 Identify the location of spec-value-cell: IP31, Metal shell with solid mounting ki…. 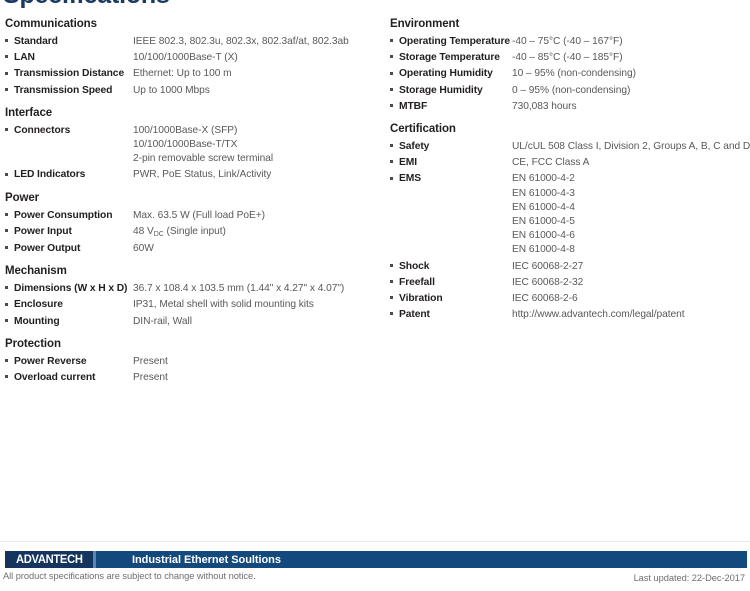
(223, 304).